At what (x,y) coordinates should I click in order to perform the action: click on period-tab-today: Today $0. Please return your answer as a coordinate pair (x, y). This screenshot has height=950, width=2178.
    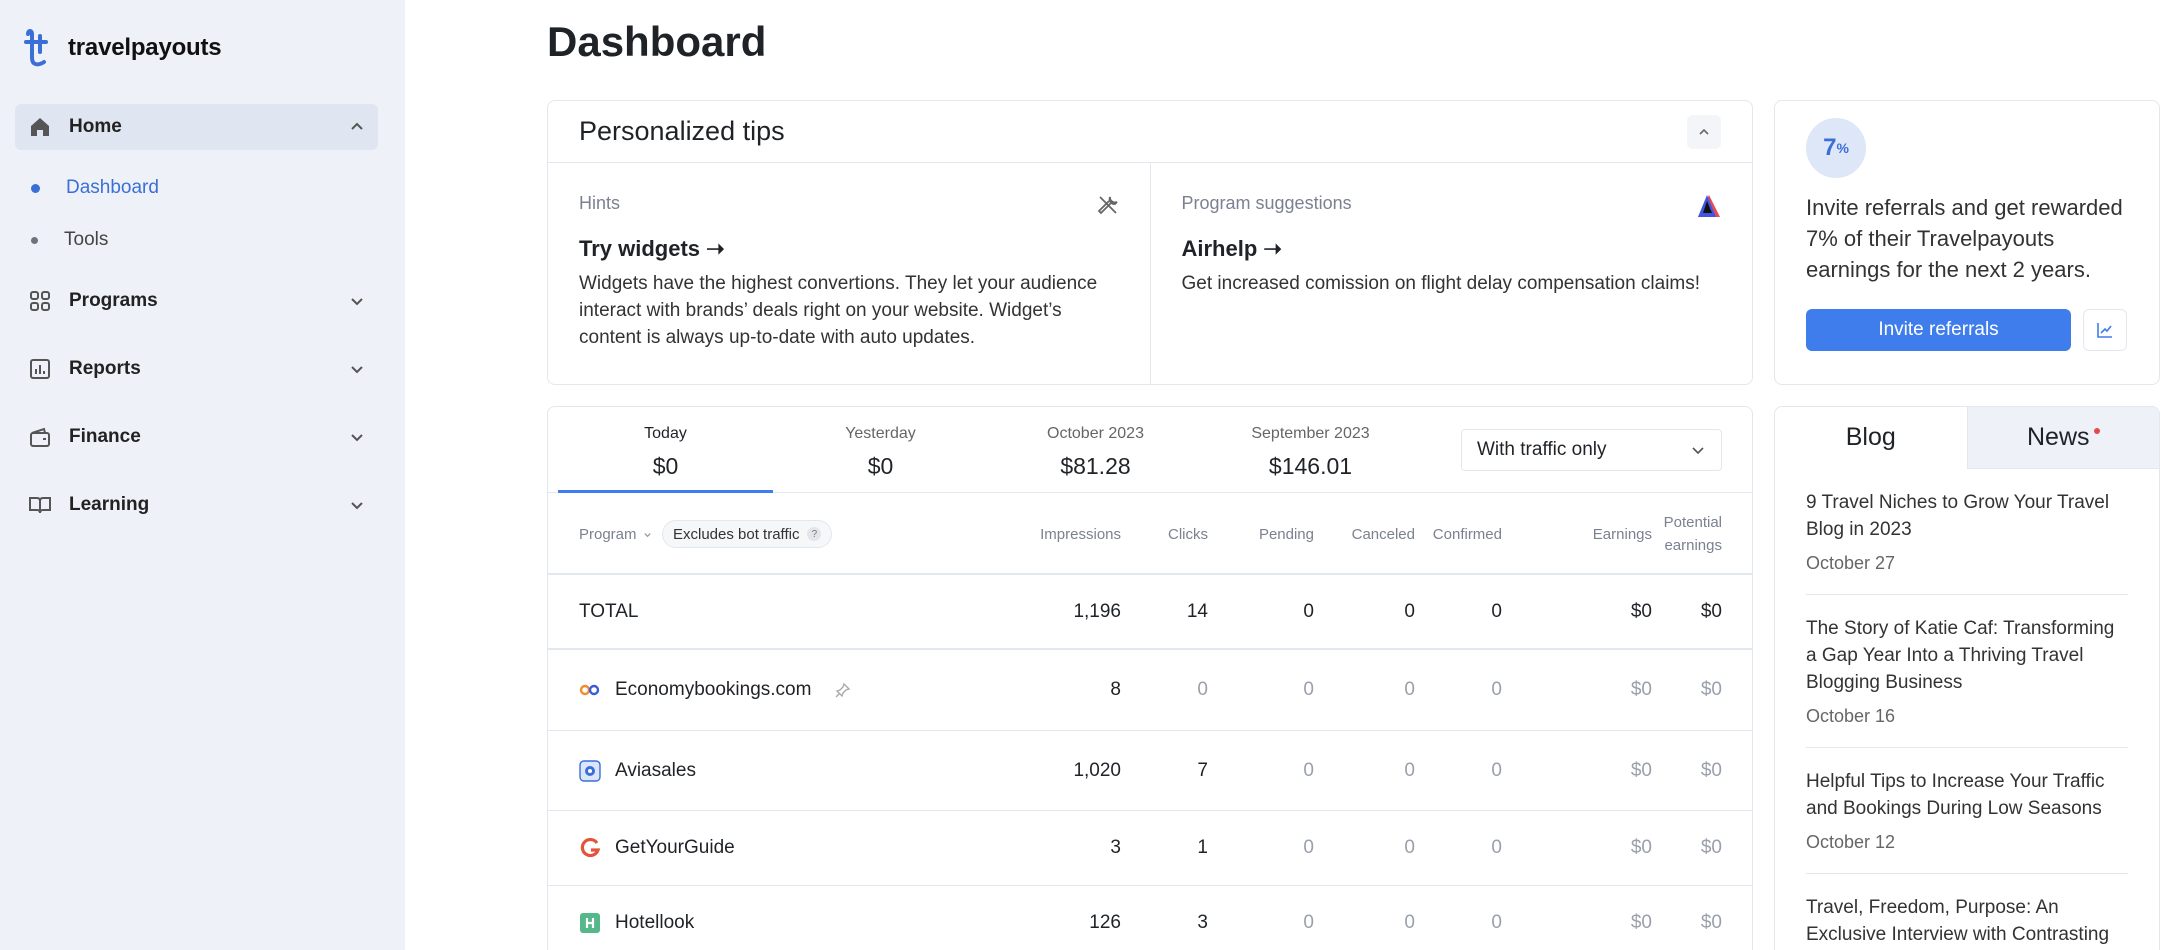
    Looking at the image, I should click on (665, 450).